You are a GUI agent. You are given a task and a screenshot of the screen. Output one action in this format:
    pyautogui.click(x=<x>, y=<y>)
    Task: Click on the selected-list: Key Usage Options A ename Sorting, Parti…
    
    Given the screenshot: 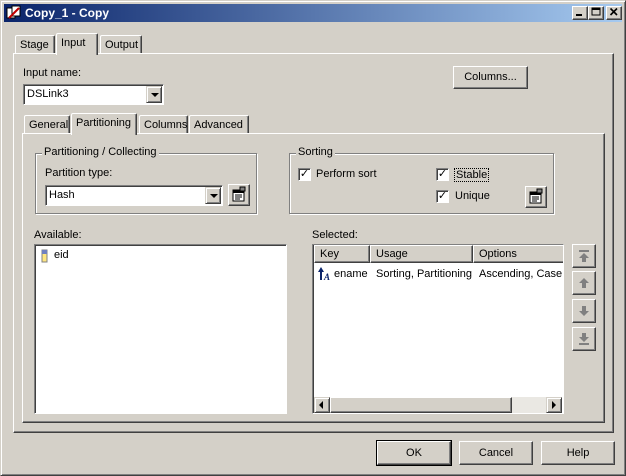 What is the action you would take?
    pyautogui.click(x=438, y=329)
    